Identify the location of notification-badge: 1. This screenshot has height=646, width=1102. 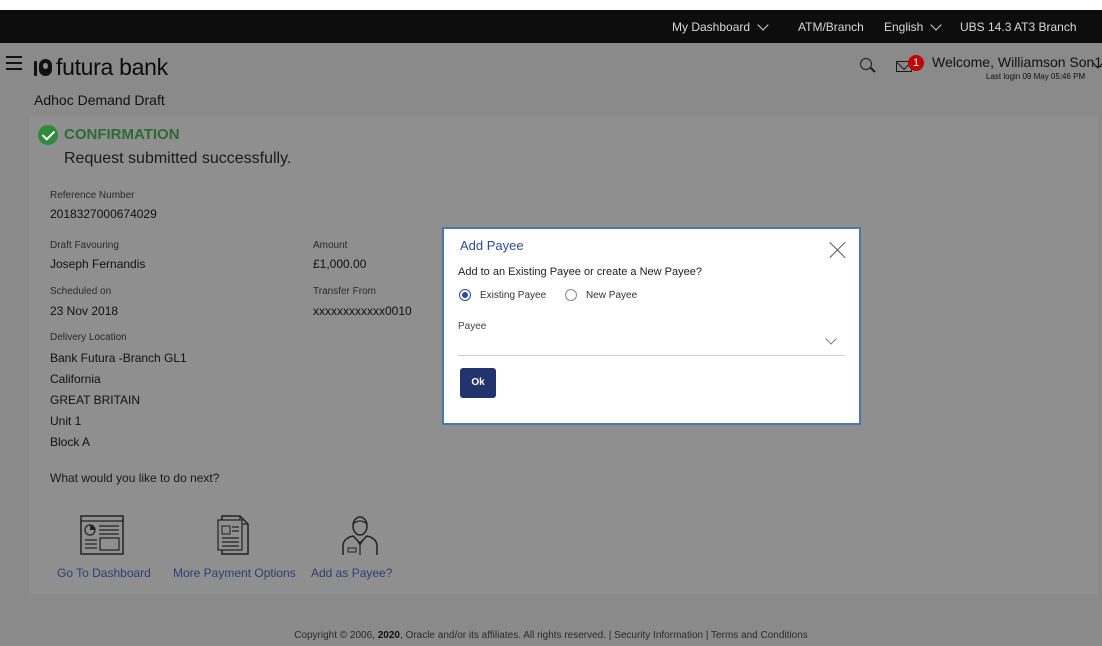
(916, 63).